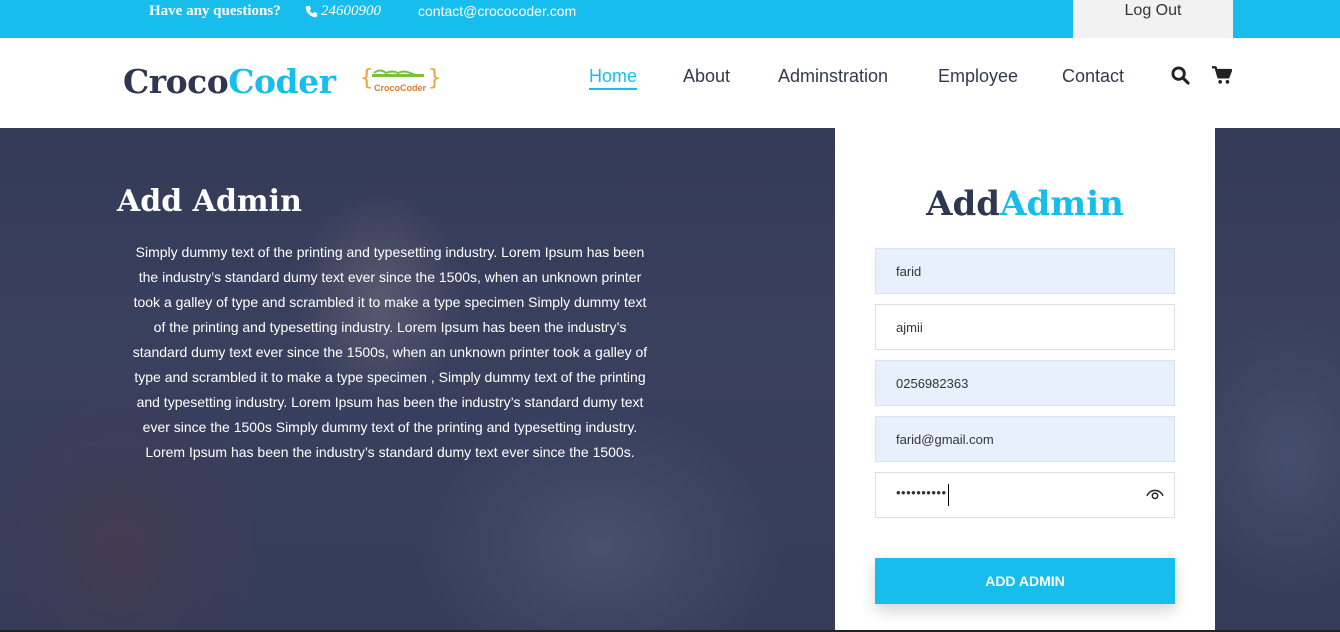 The image size is (1340, 632). What do you see at coordinates (209, 201) in the screenshot?
I see `hero-title: Add Admin` at bounding box center [209, 201].